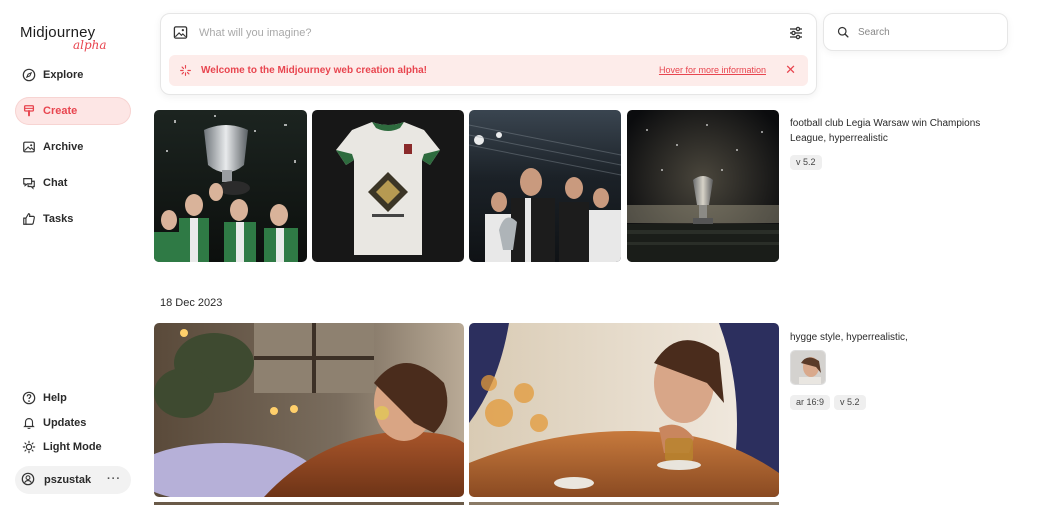  Describe the element at coordinates (29, 183) in the screenshot. I see `chat-icon` at that location.